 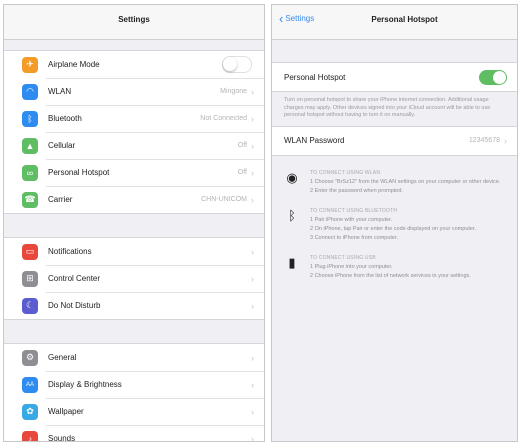 I want to click on settings-row-control-center: ⊞ Control Center ›, so click(x=134, y=278).